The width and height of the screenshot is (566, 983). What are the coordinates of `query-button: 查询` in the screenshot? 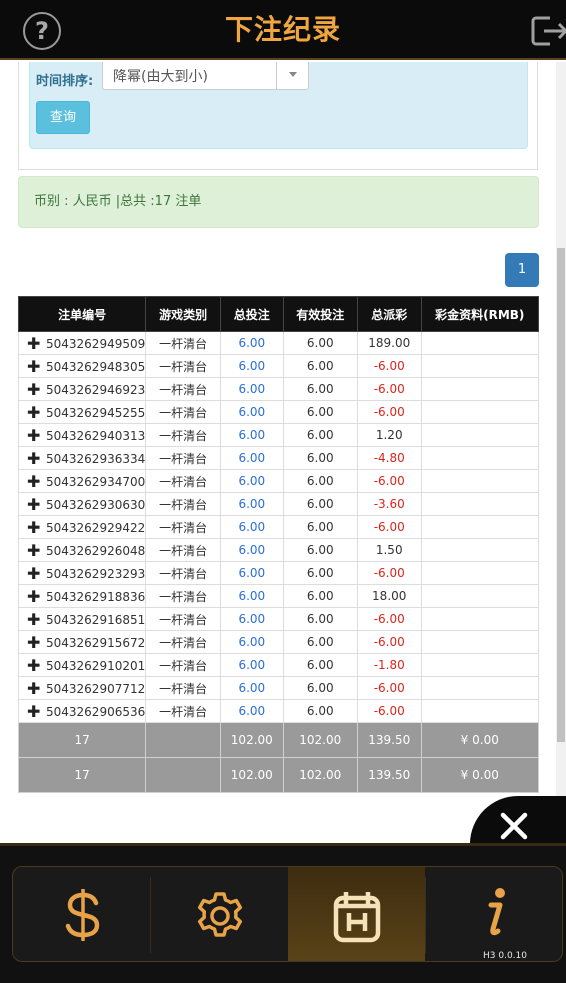 It's located at (63, 117).